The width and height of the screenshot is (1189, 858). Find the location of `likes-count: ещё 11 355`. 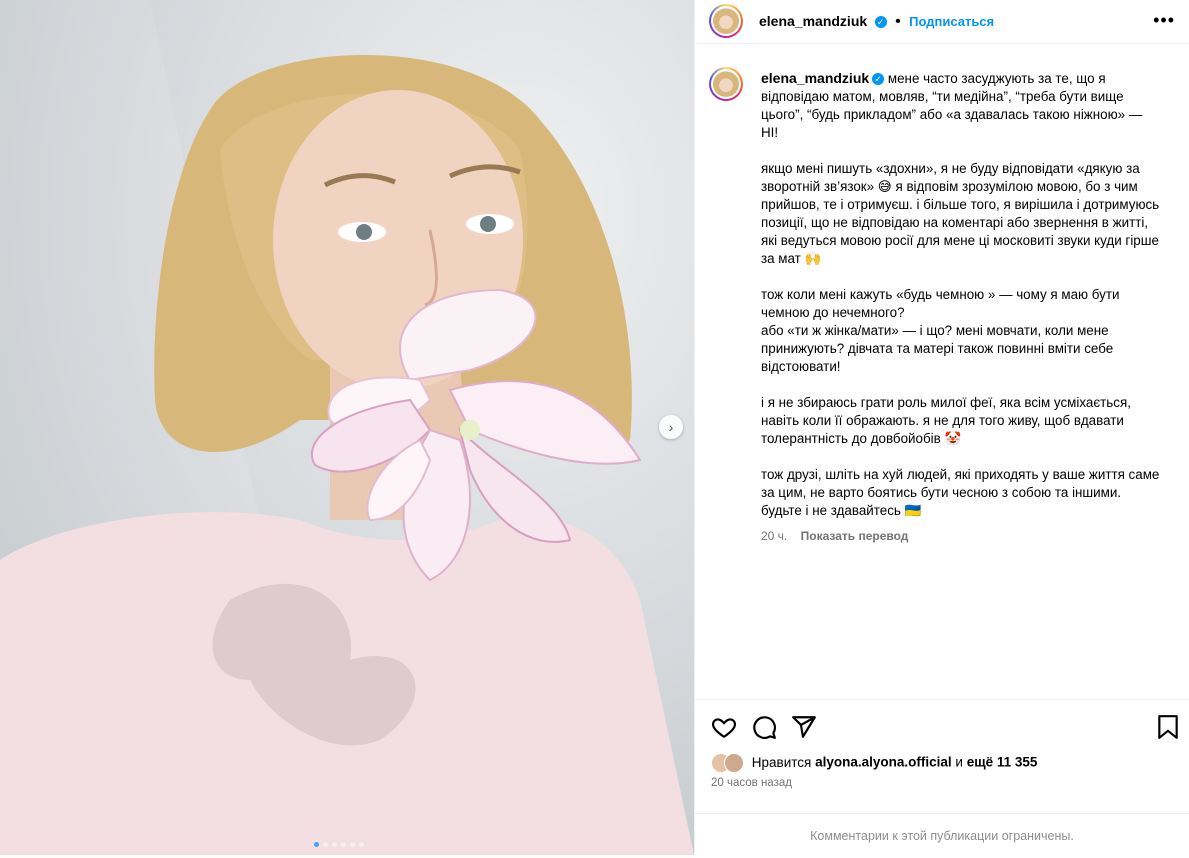

likes-count: ещё 11 355 is located at coordinates (1002, 762).